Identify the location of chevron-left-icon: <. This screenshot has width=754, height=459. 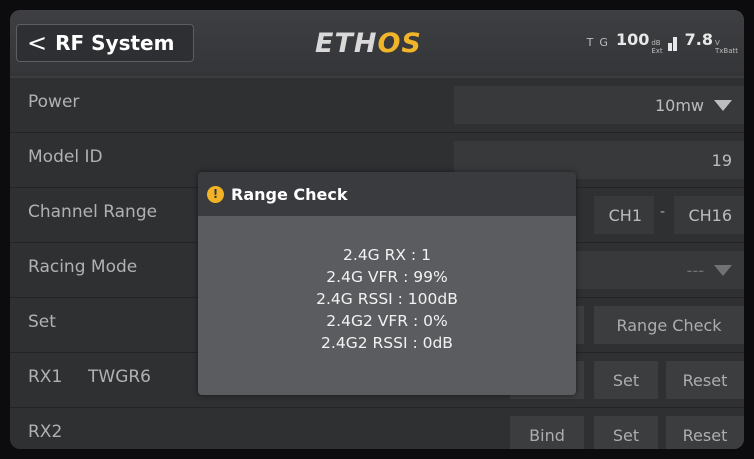
(37, 43).